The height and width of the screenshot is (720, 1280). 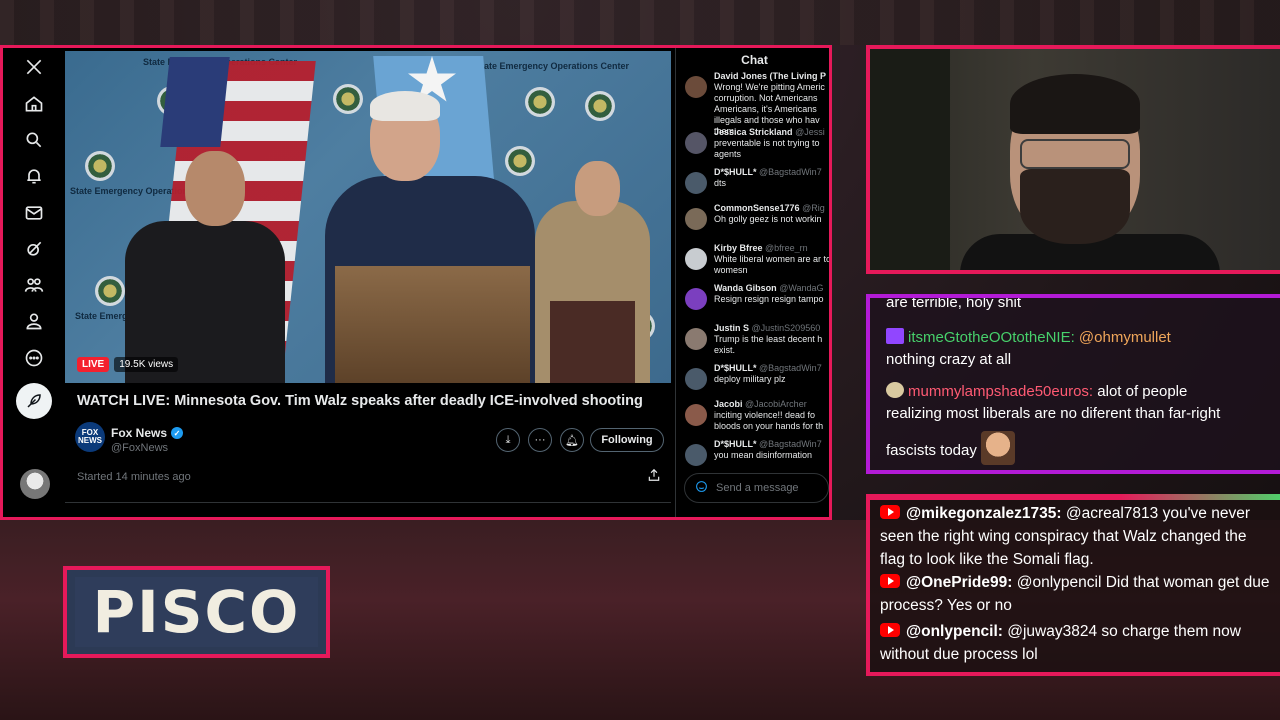 I want to click on account-avatar, so click(x=35, y=484).